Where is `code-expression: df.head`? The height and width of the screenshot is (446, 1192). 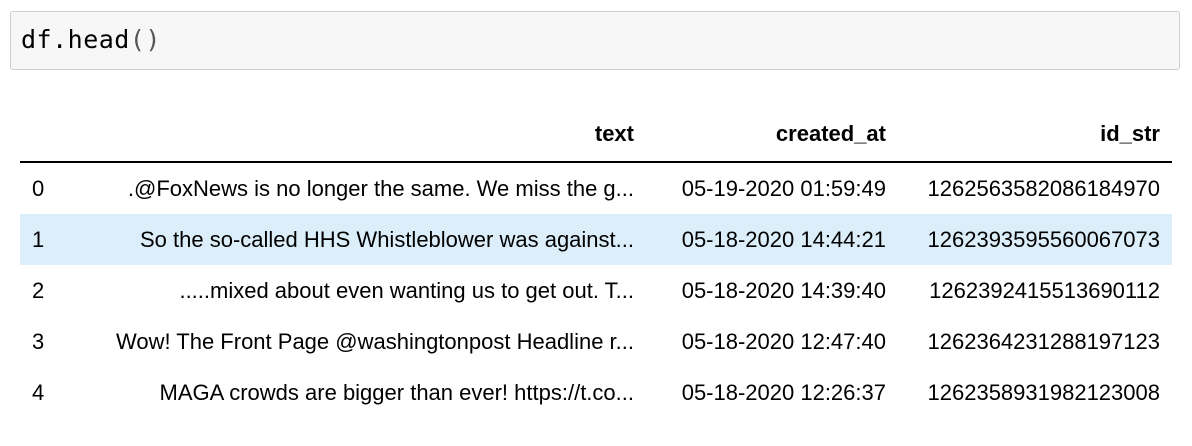 code-expression: df.head is located at coordinates (75, 39).